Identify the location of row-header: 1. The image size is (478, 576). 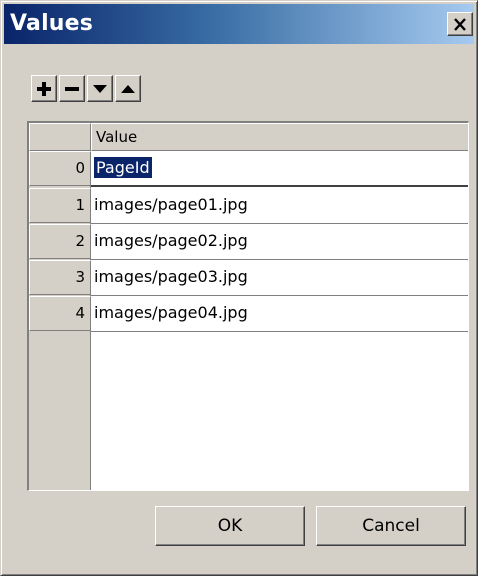
(60, 205).